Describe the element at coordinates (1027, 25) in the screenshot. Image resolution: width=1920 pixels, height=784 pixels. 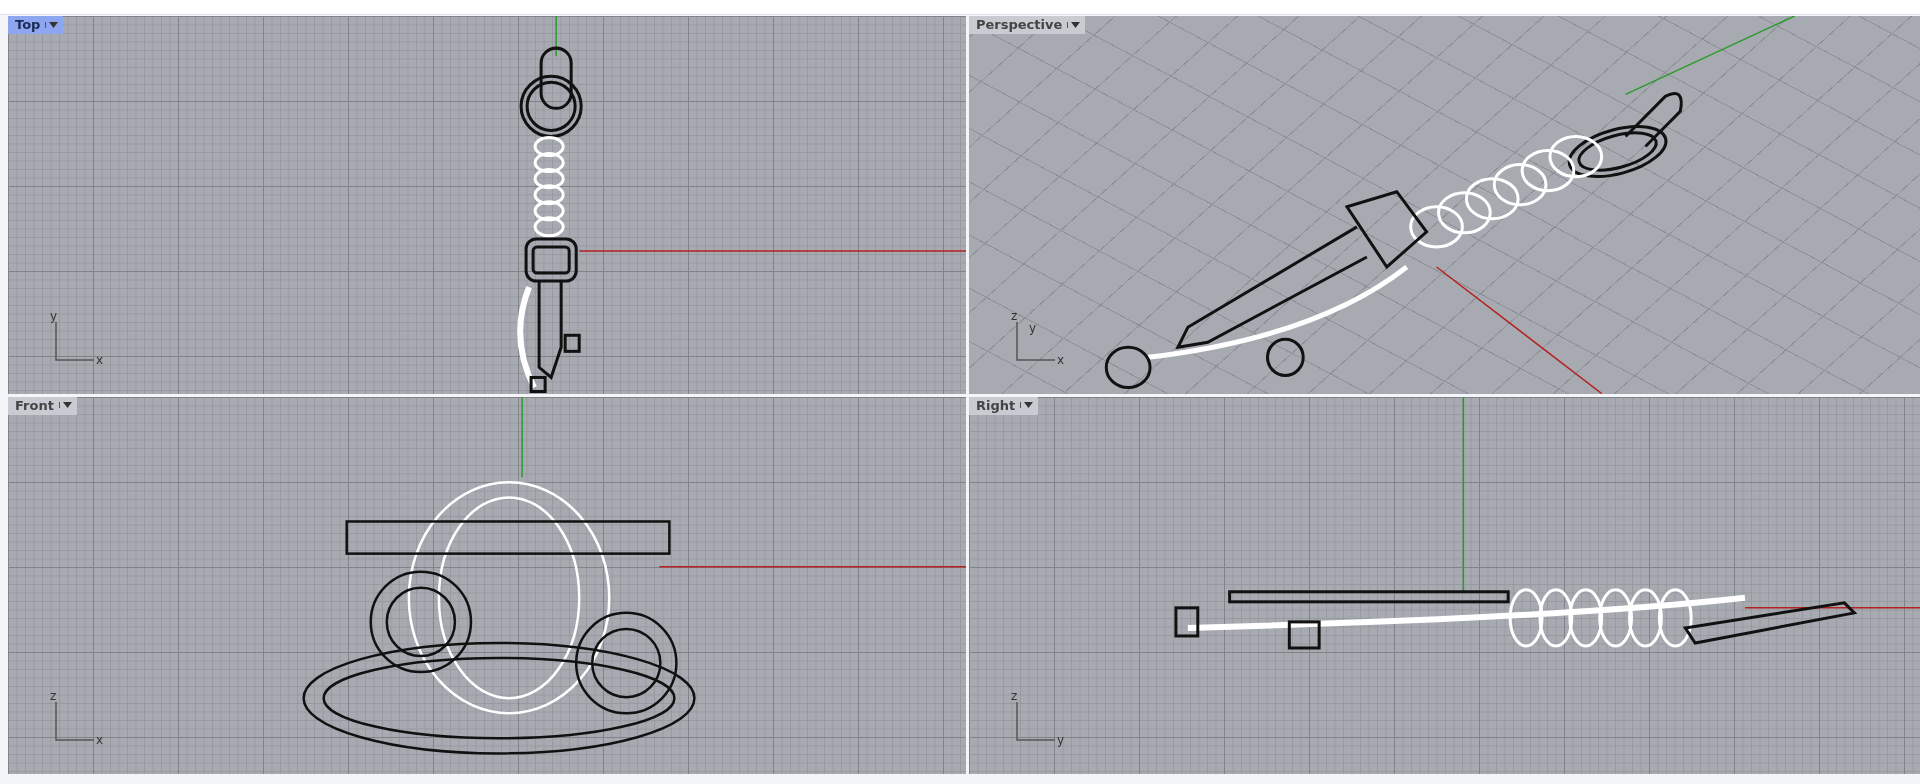
I see `viewport-tab: Perspective` at that location.